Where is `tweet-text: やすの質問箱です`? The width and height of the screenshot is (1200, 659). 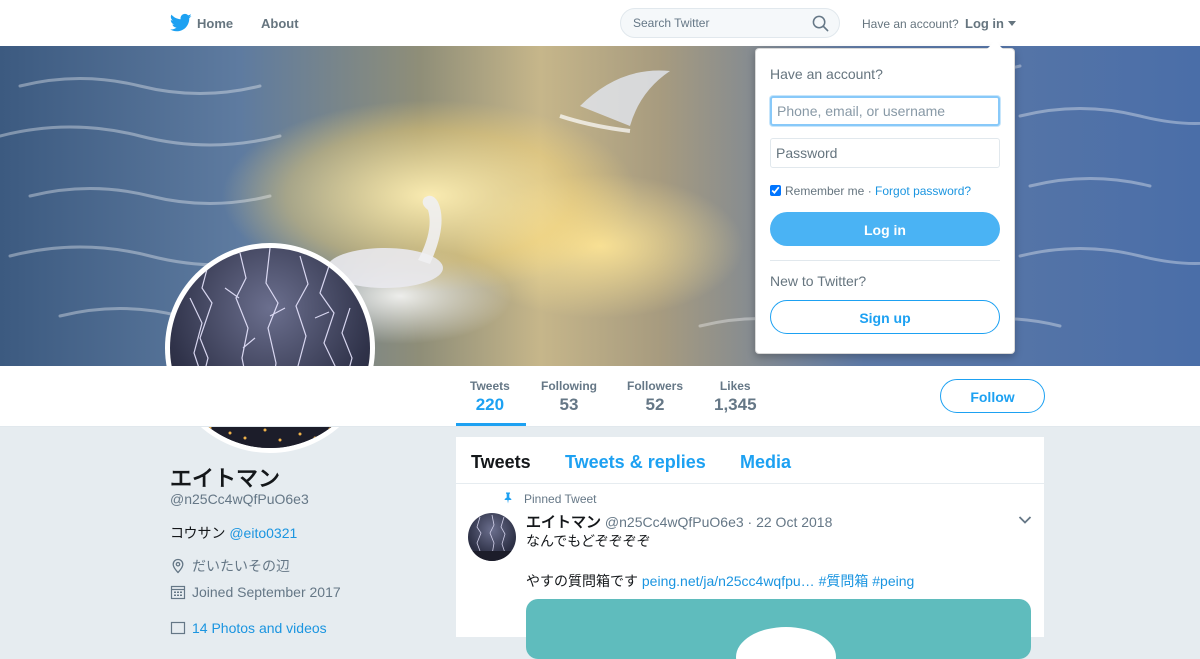 tweet-text: やすの質問箱です is located at coordinates (584, 581).